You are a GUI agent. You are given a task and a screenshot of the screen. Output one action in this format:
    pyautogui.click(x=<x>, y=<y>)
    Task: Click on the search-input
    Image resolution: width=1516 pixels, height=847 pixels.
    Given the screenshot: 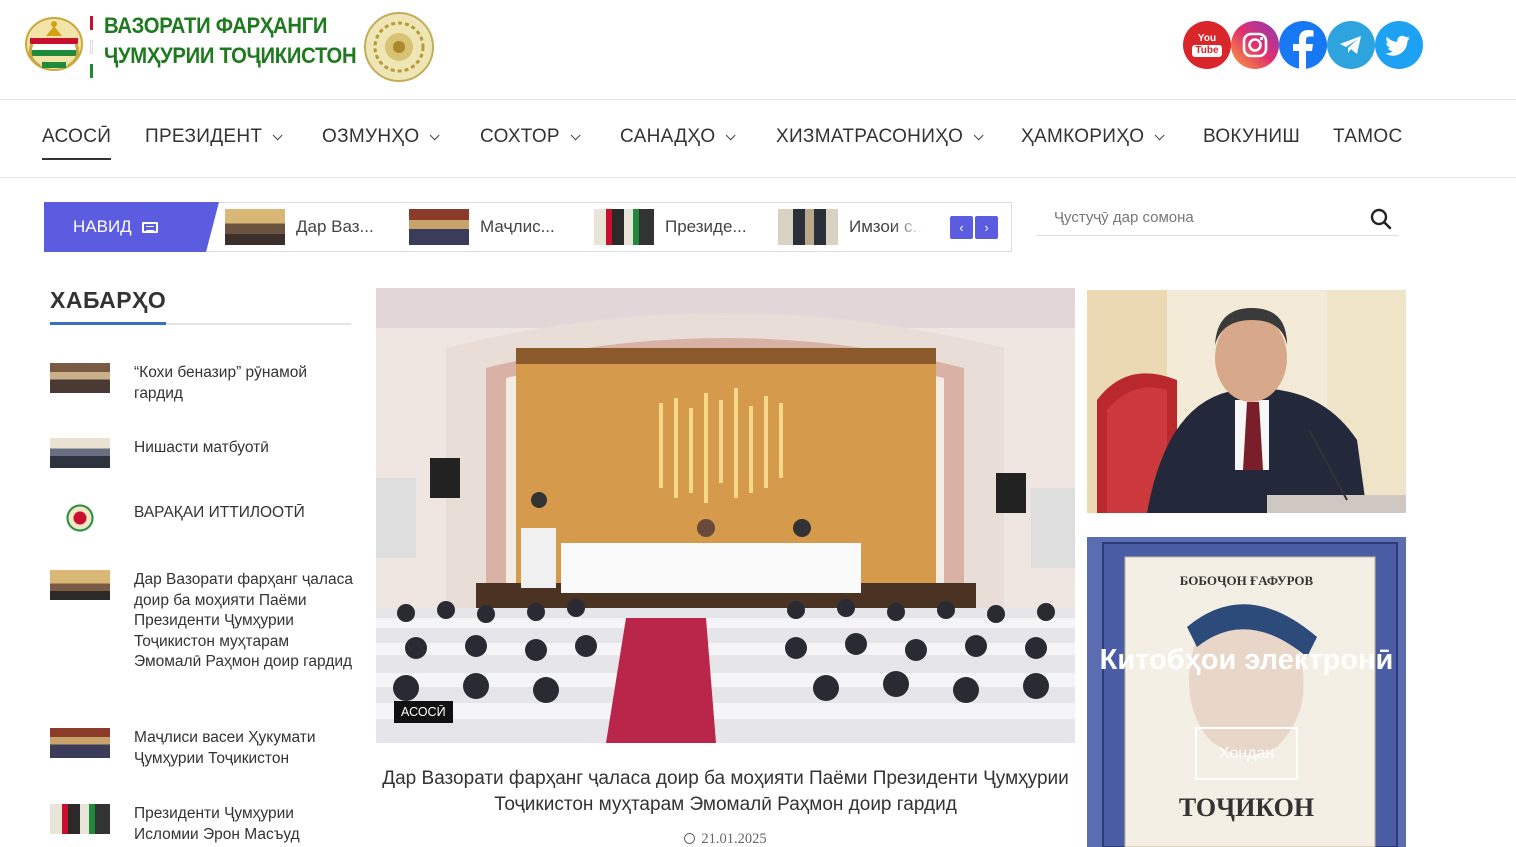 What is the action you would take?
    pyautogui.click(x=1204, y=217)
    